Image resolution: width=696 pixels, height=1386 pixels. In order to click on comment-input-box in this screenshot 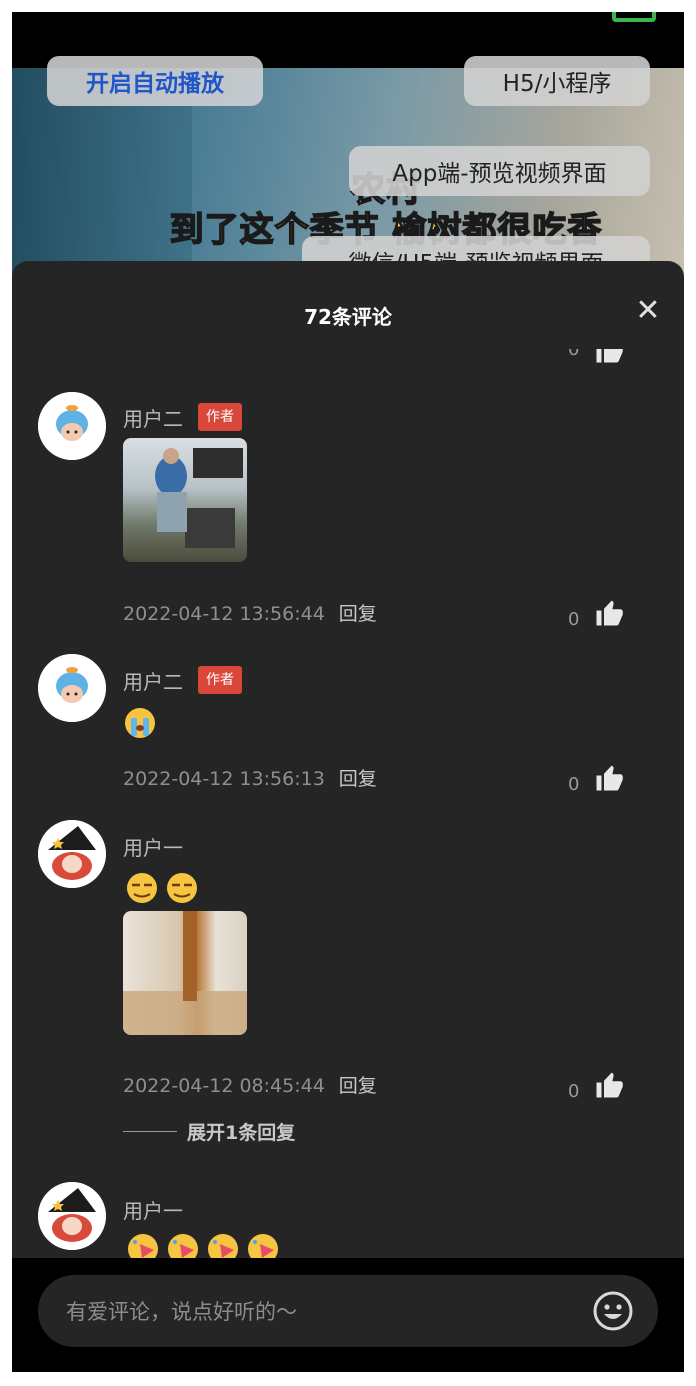, I will do `click(348, 1312)`.